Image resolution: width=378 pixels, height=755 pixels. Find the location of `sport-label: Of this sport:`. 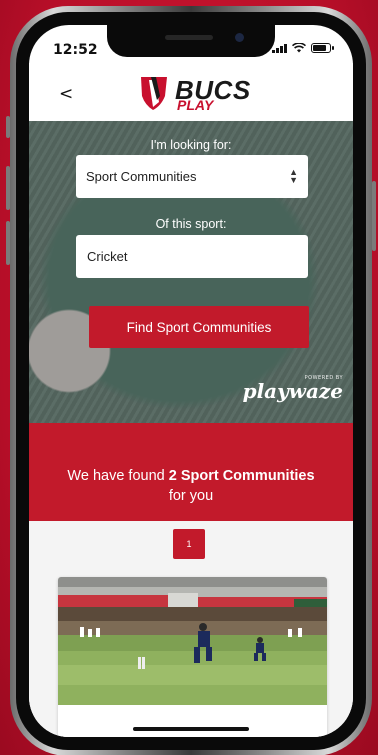

sport-label: Of this sport: is located at coordinates (191, 224).